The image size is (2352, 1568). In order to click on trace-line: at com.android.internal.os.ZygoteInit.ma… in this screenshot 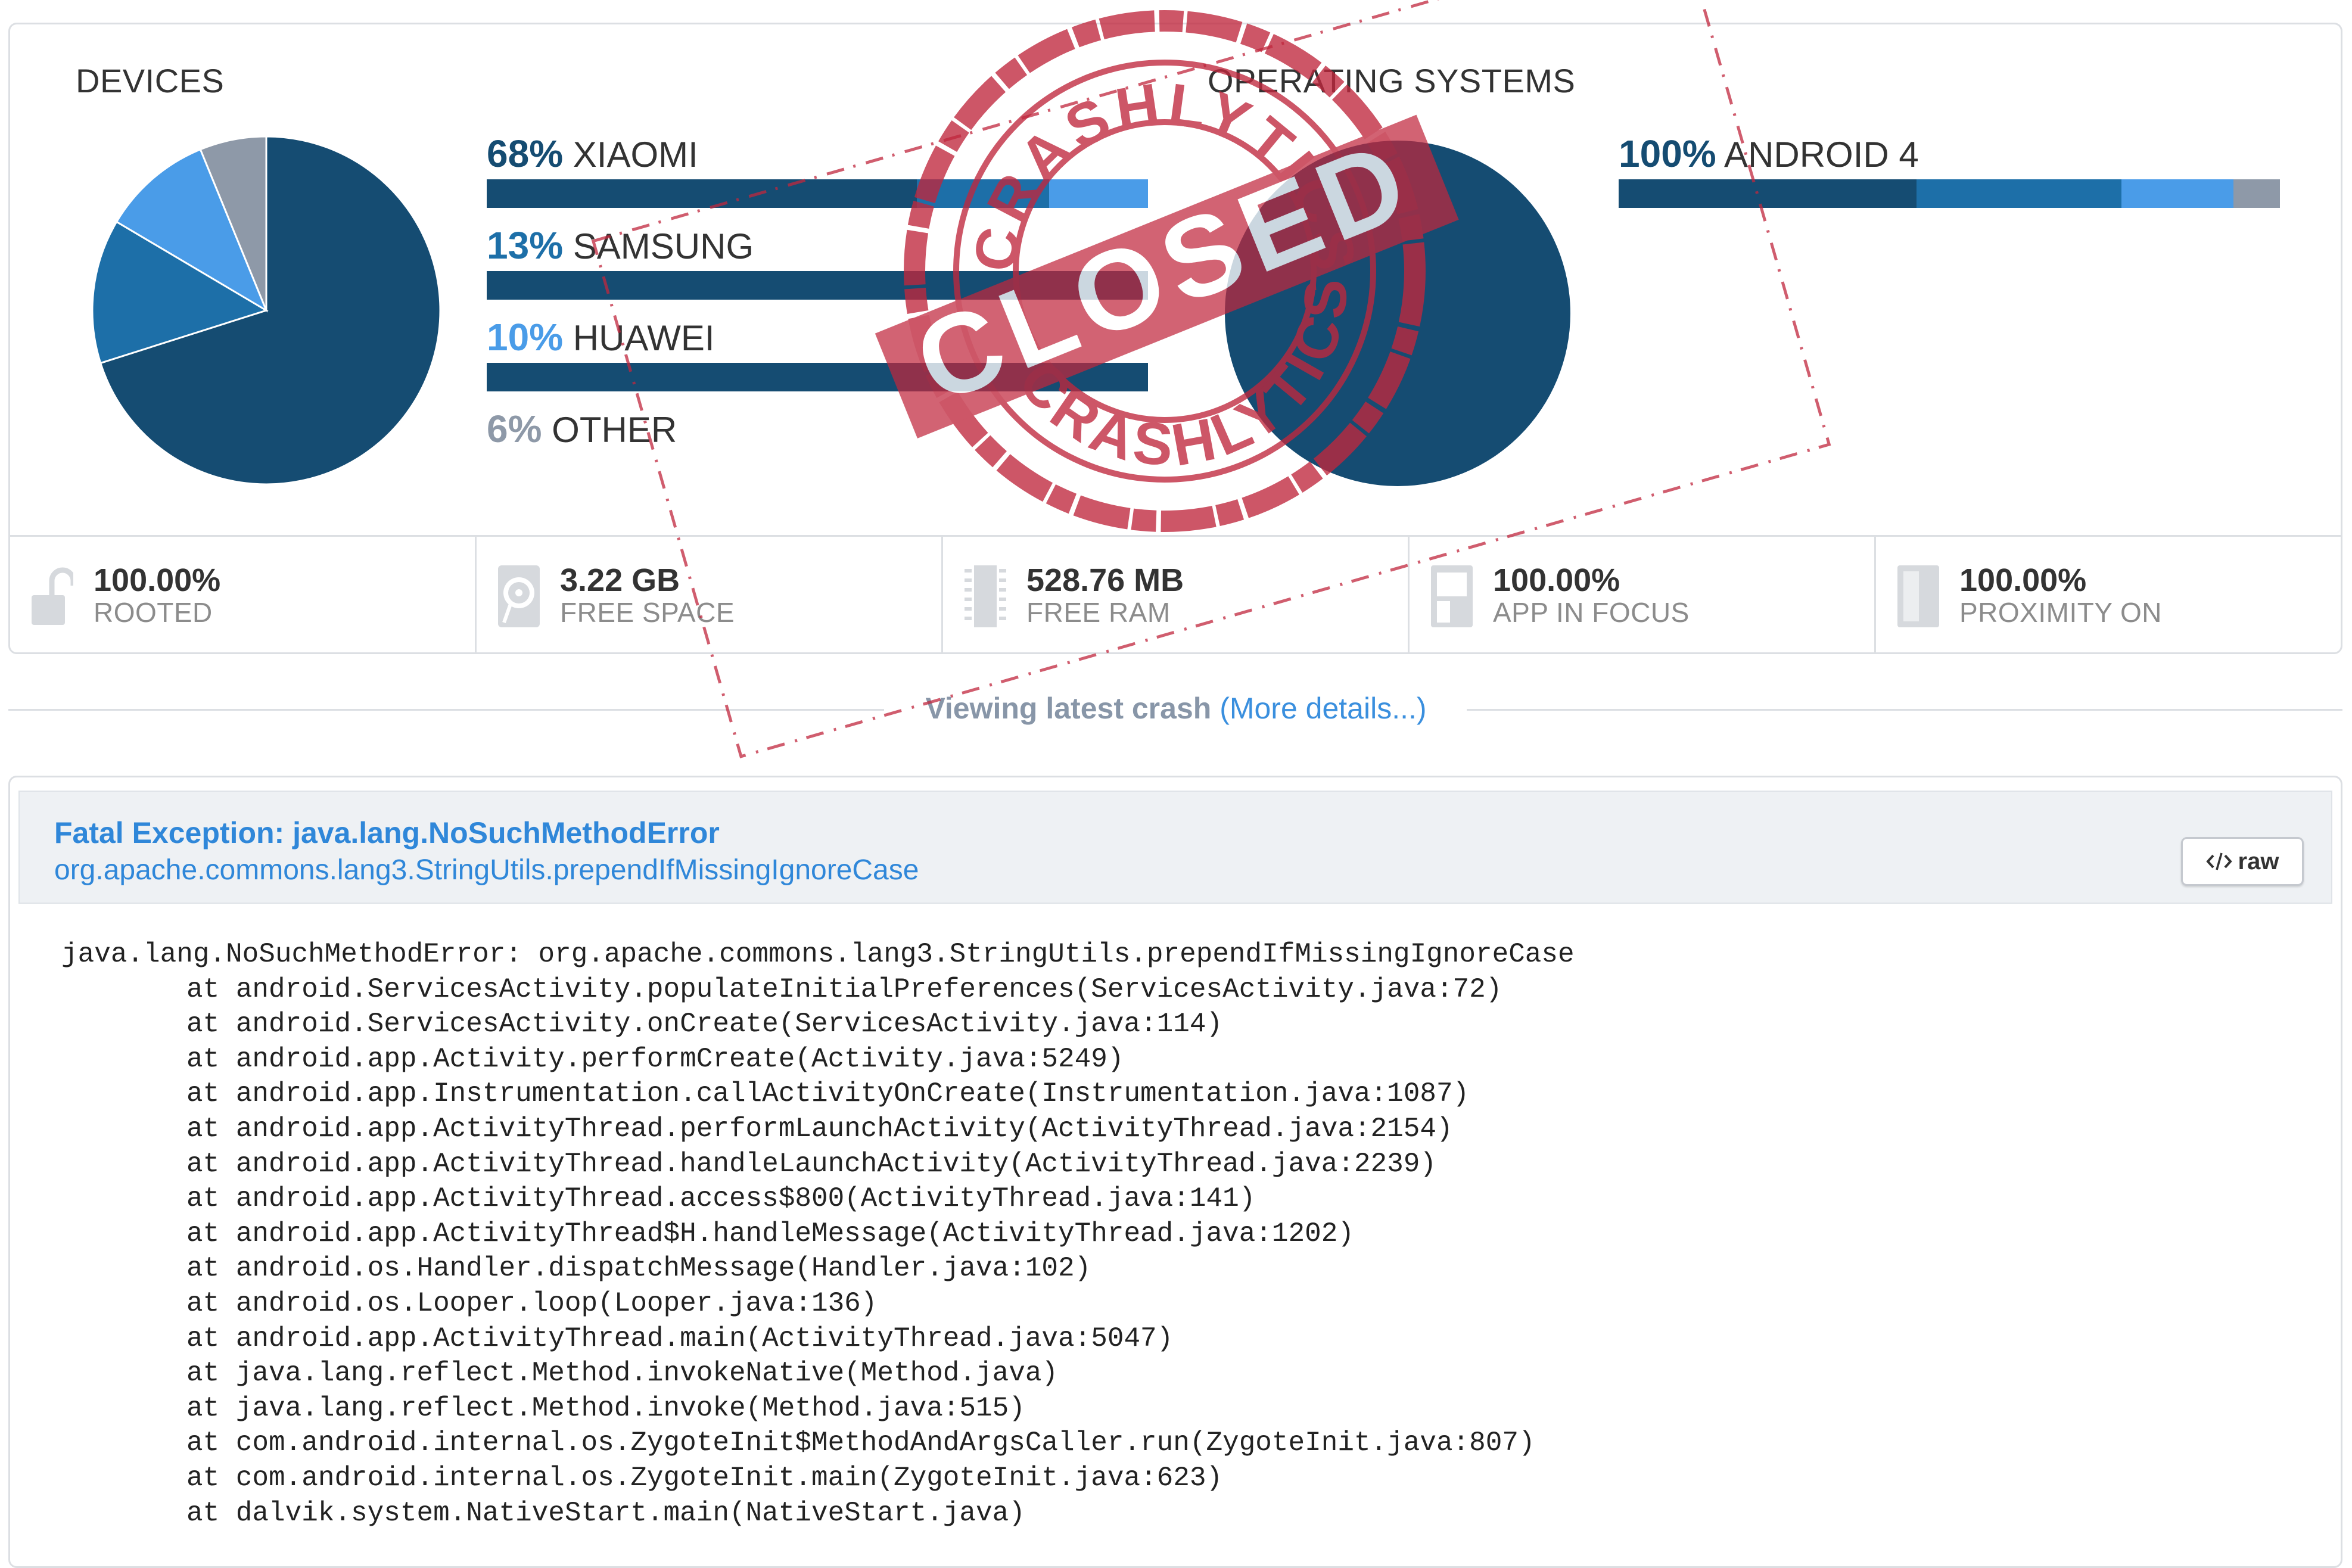, I will do `click(704, 1478)`.